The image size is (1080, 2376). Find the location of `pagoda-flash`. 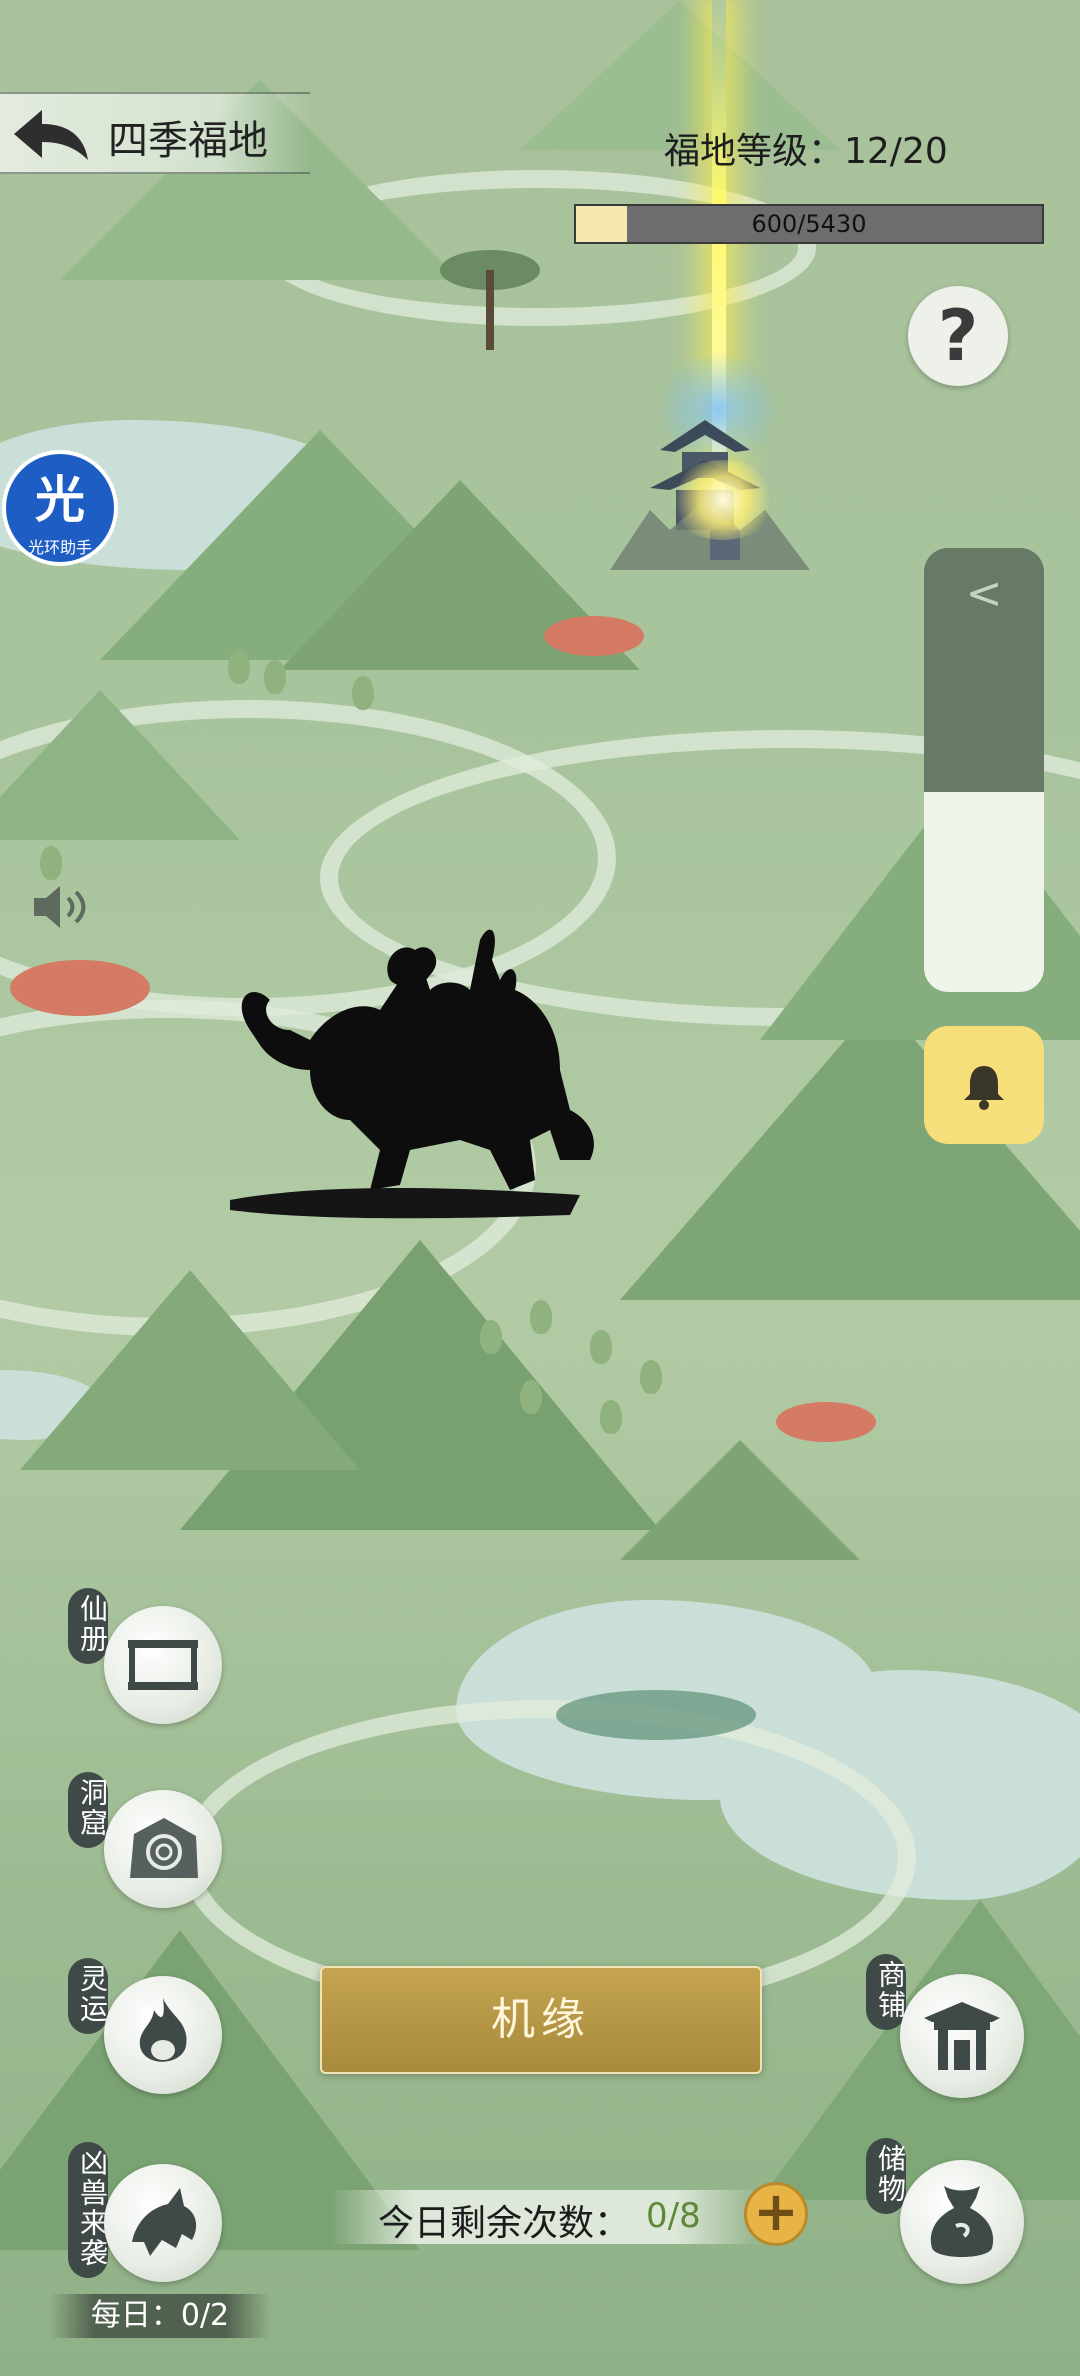

pagoda-flash is located at coordinates (723, 500).